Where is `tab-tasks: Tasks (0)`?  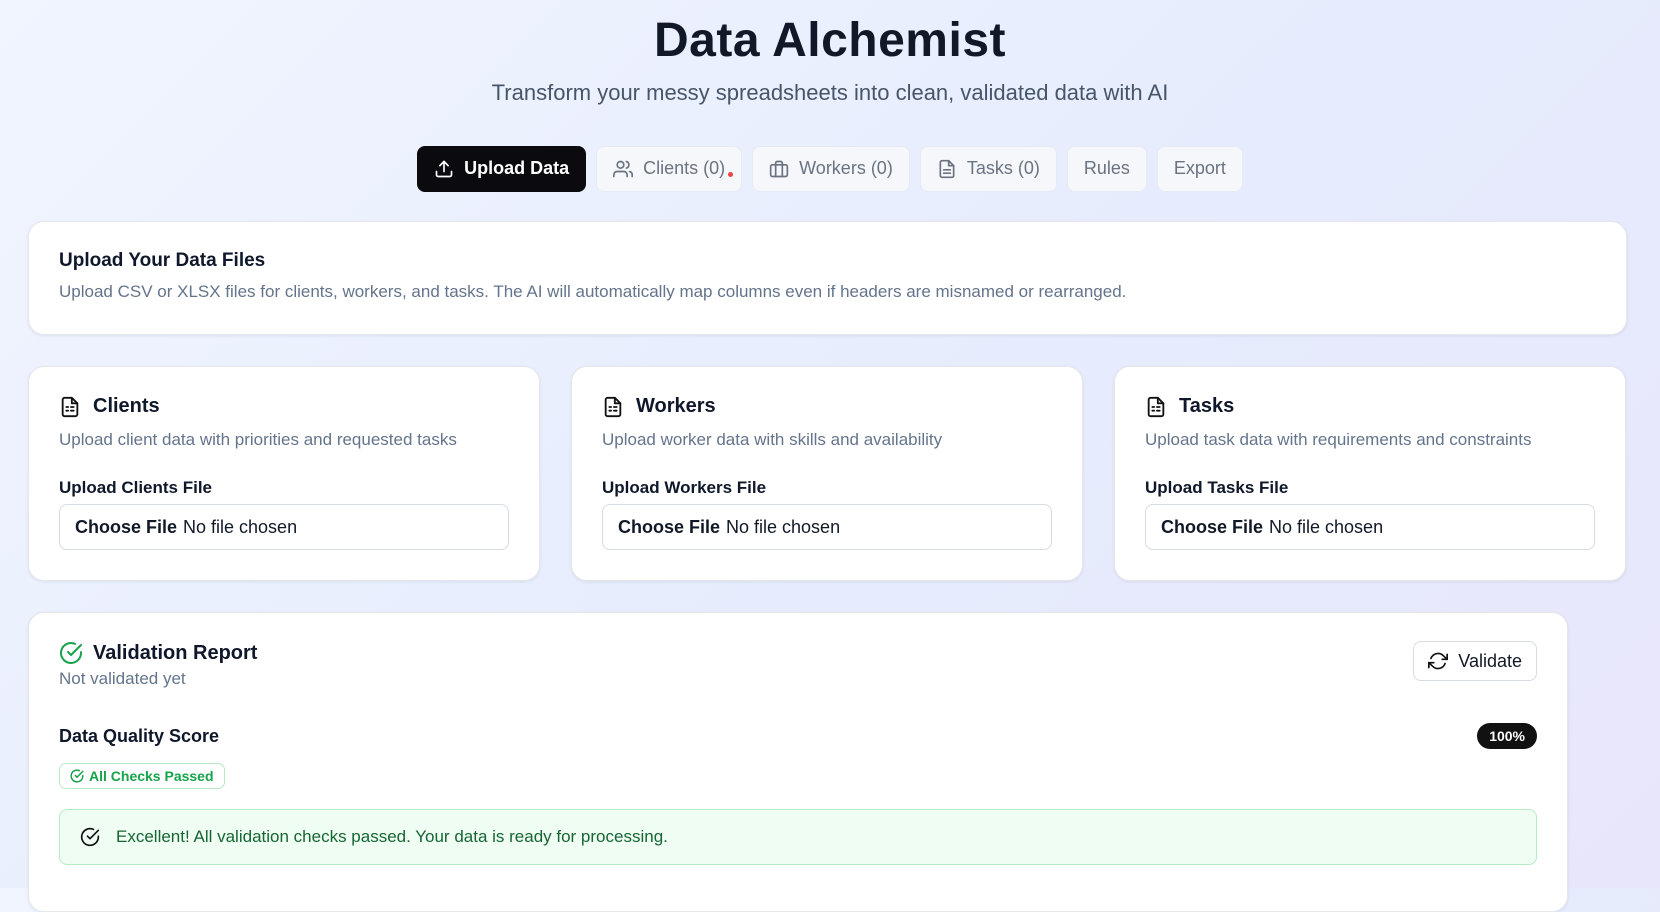
tab-tasks: Tasks (0) is located at coordinates (988, 168).